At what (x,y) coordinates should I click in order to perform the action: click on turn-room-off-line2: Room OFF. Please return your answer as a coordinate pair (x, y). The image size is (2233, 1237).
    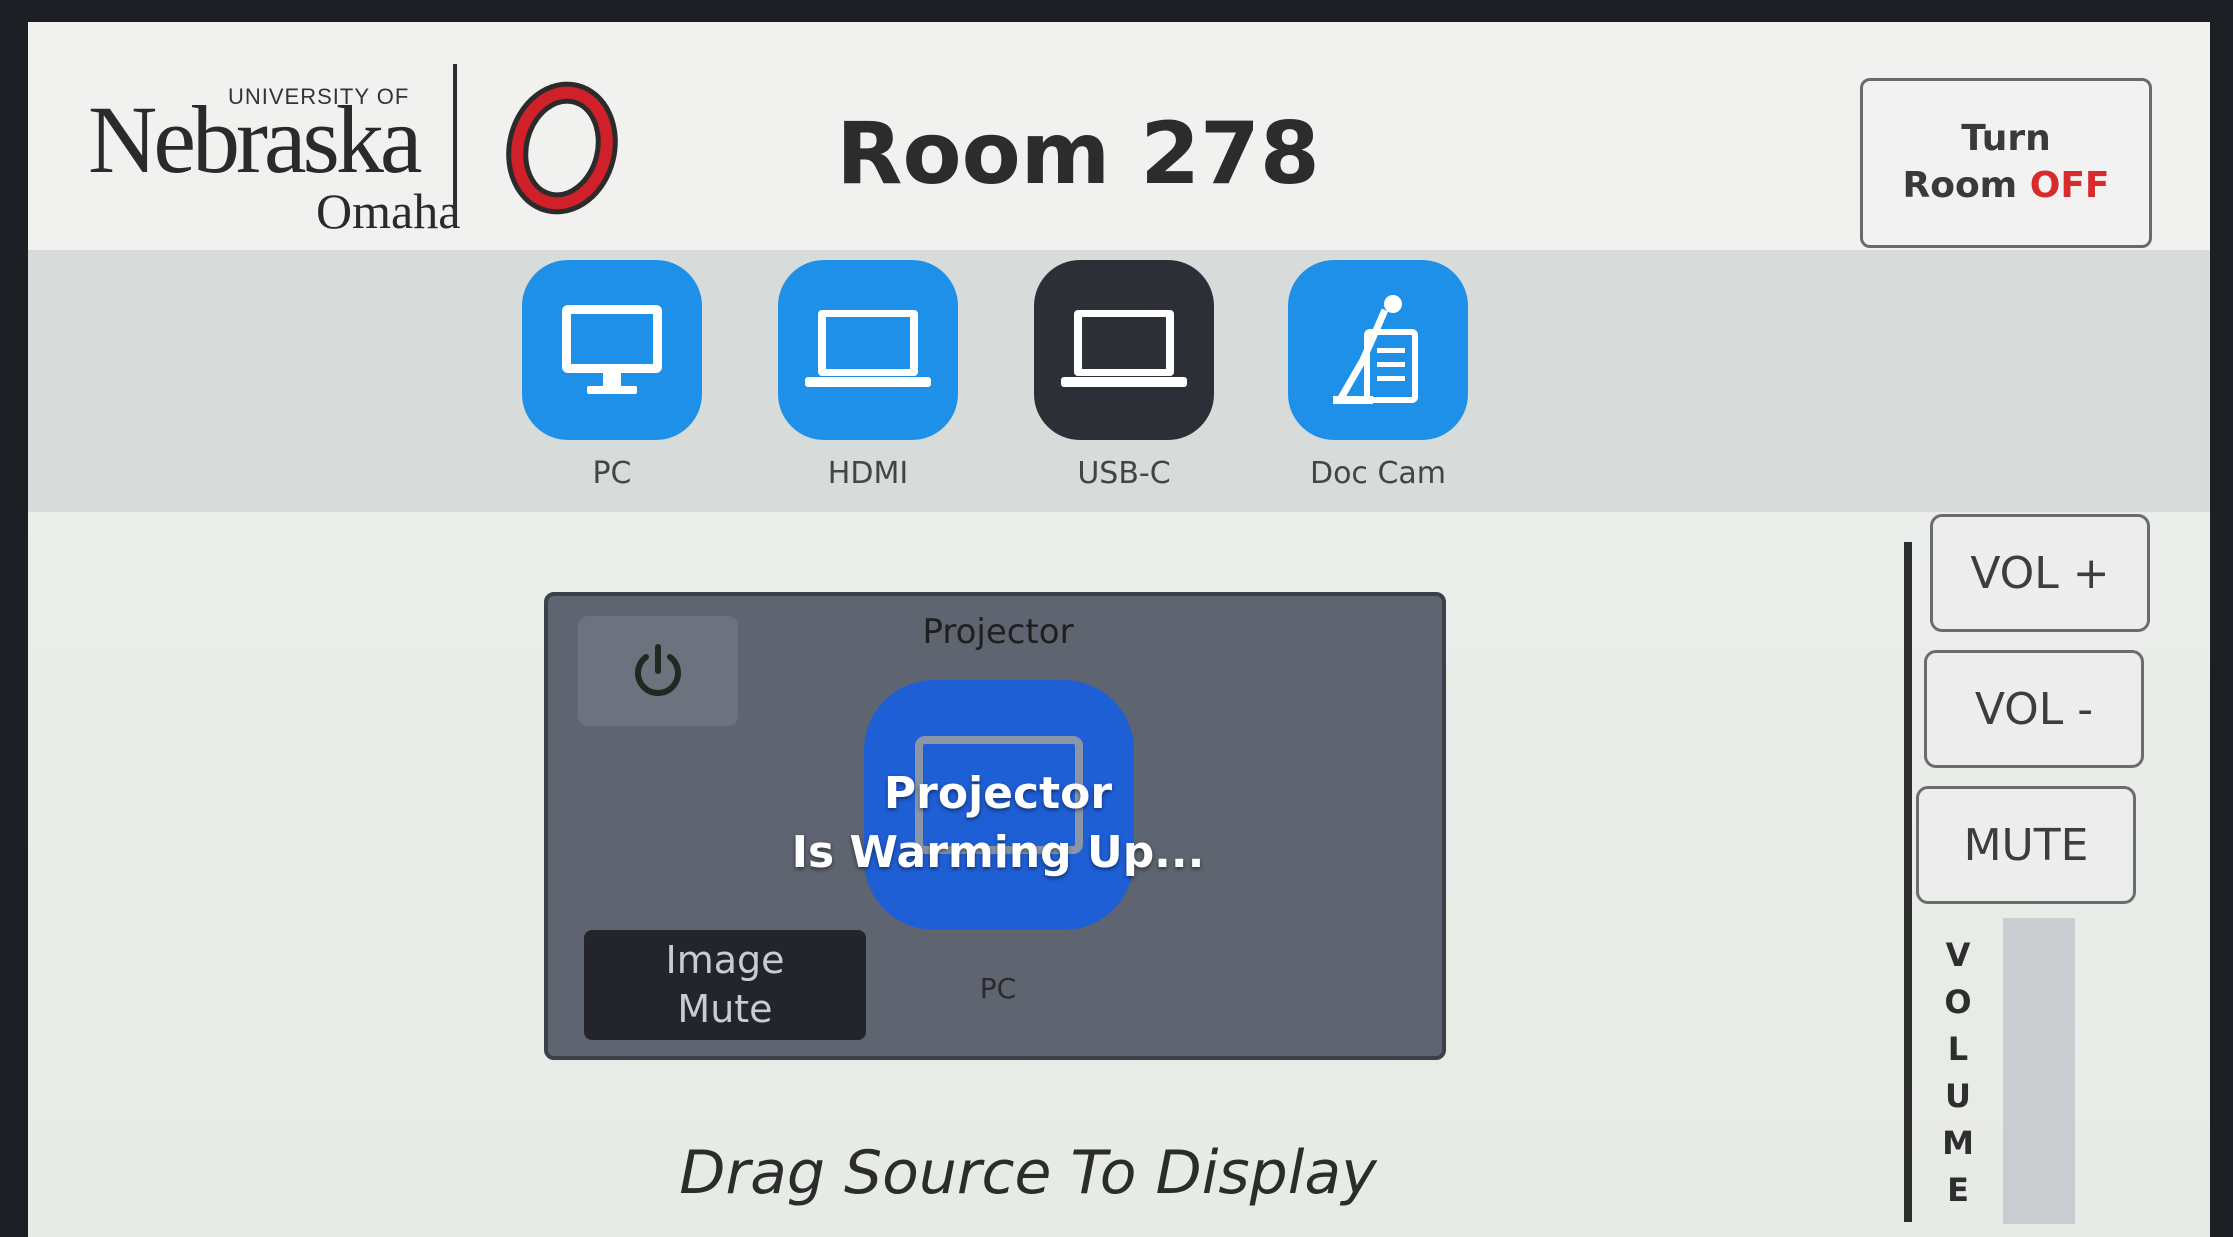
    Looking at the image, I should click on (2005, 186).